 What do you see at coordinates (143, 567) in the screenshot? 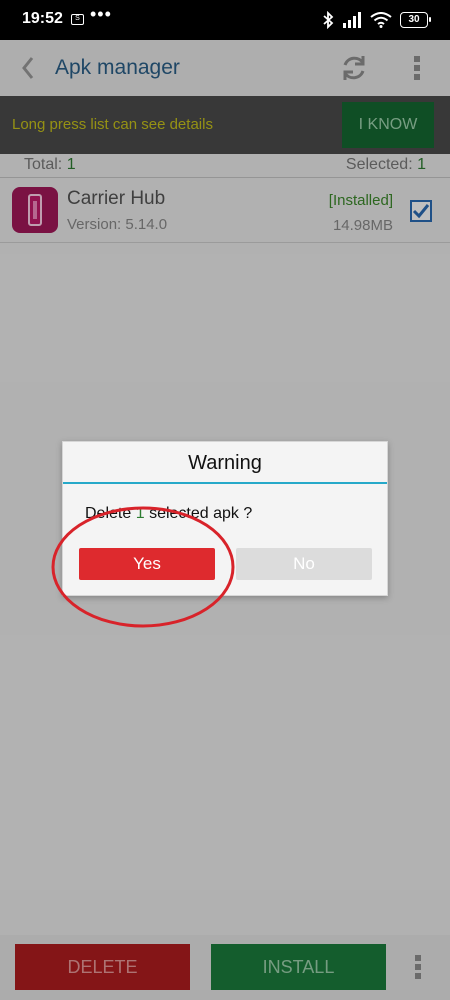
I see `annotation-circle` at bounding box center [143, 567].